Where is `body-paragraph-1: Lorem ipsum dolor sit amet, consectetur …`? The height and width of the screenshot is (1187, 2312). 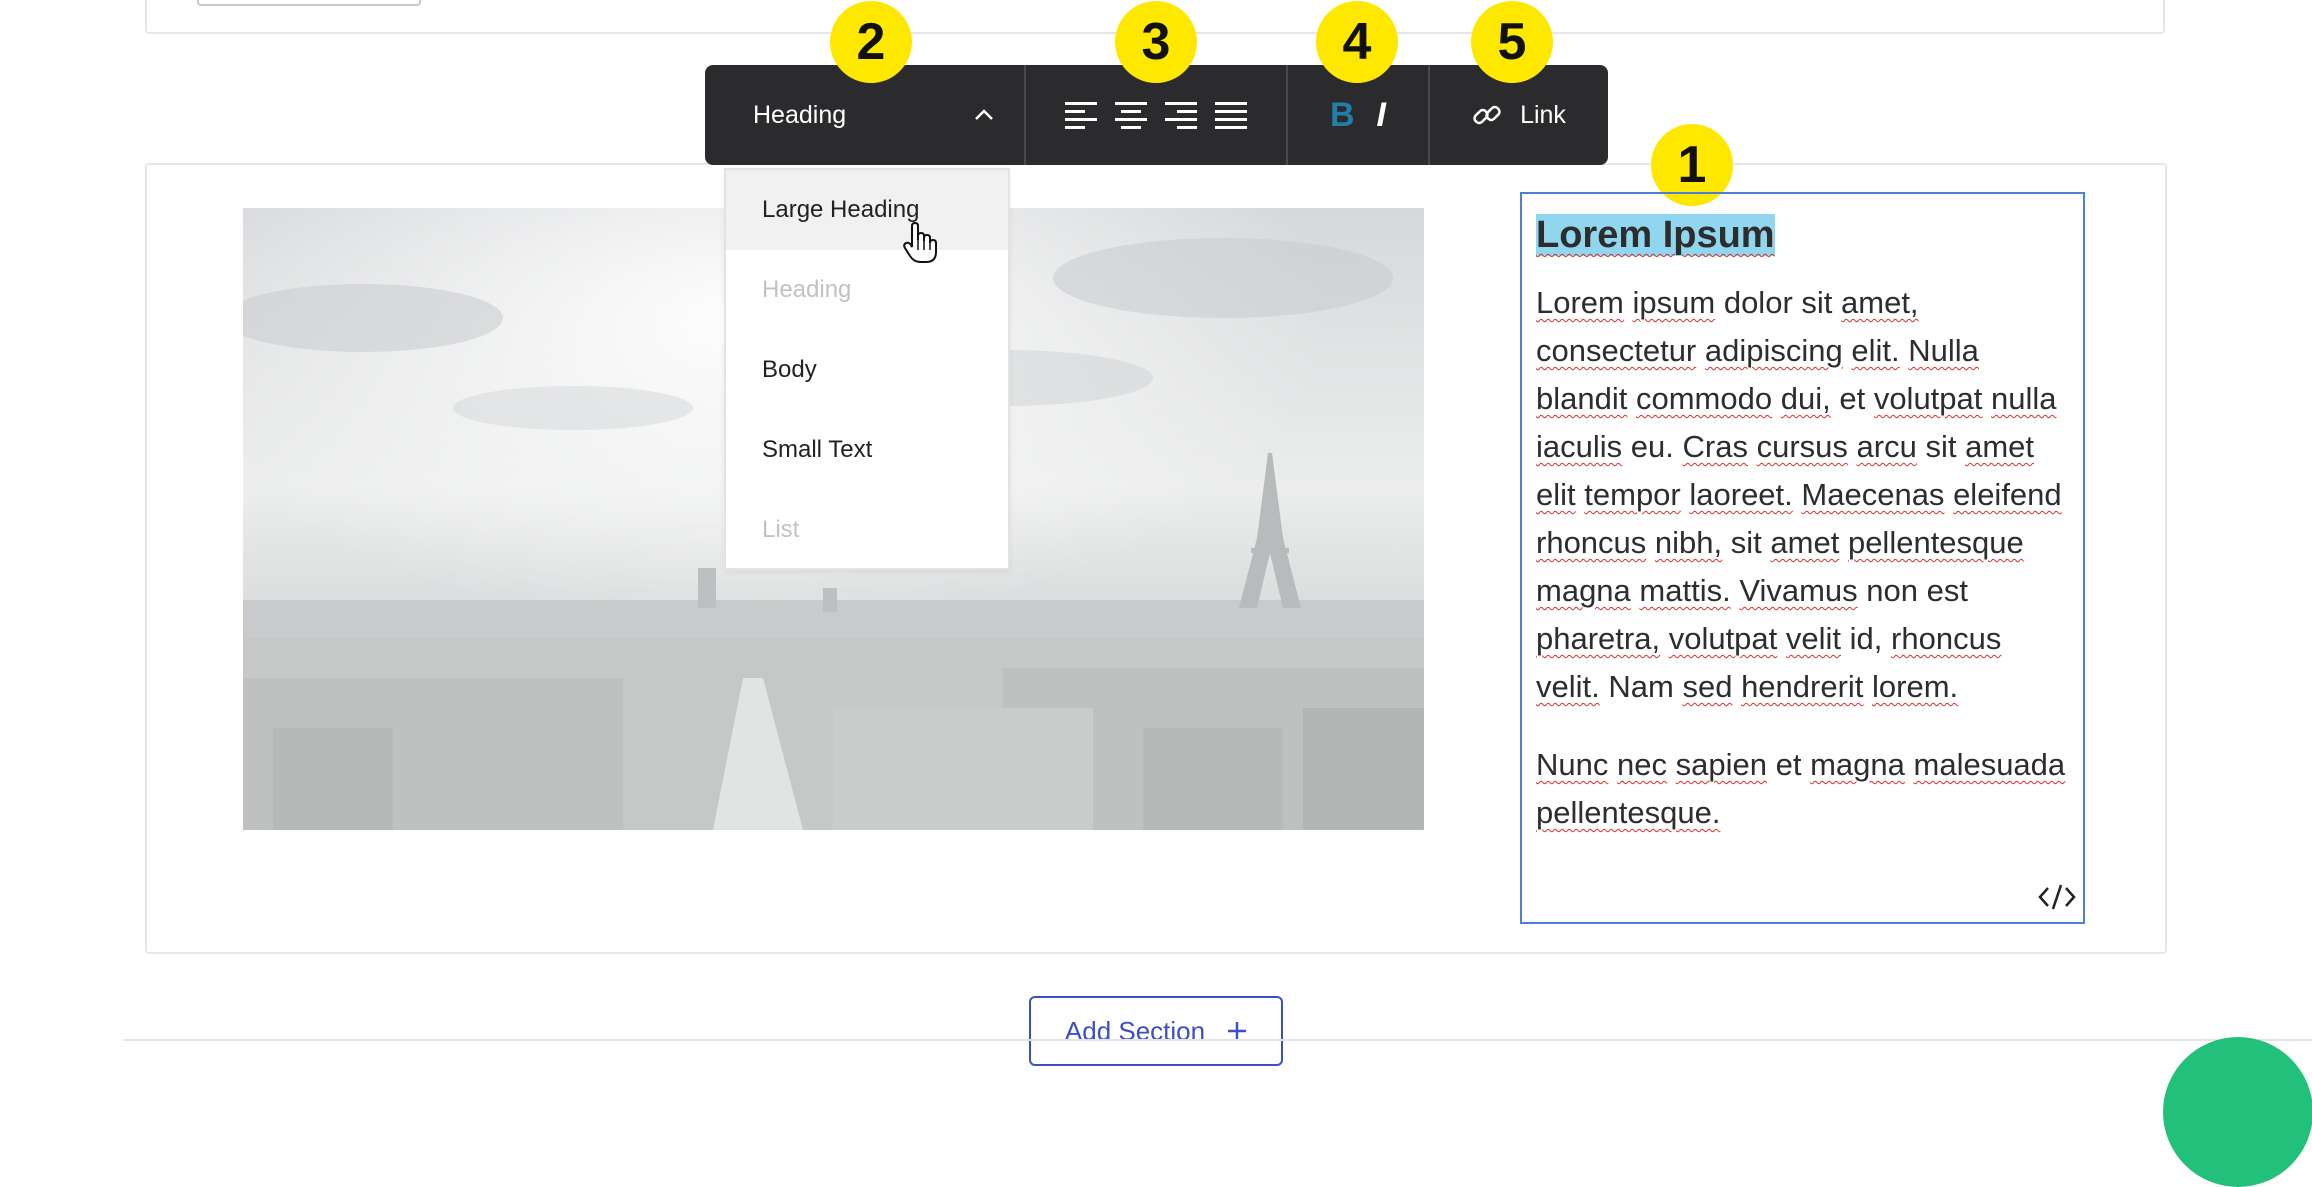
body-paragraph-1: Lorem ipsum dolor sit amet, consectetur … is located at coordinates (1802, 495).